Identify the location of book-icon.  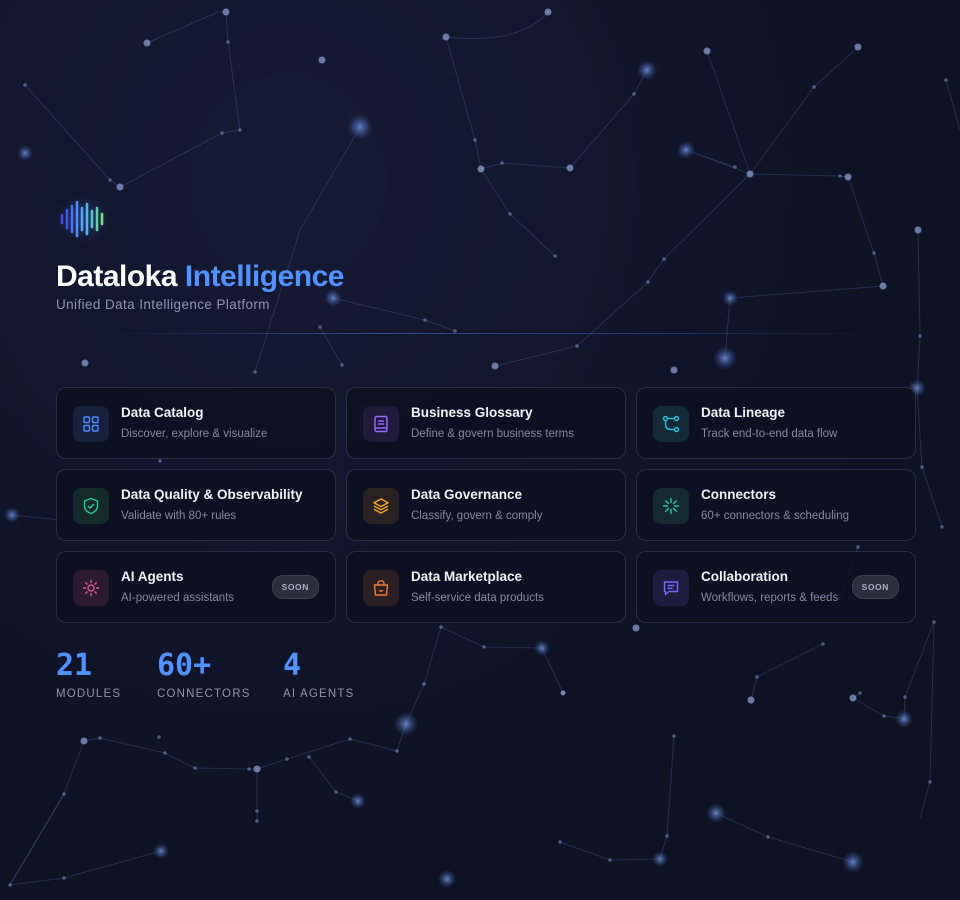
(381, 424).